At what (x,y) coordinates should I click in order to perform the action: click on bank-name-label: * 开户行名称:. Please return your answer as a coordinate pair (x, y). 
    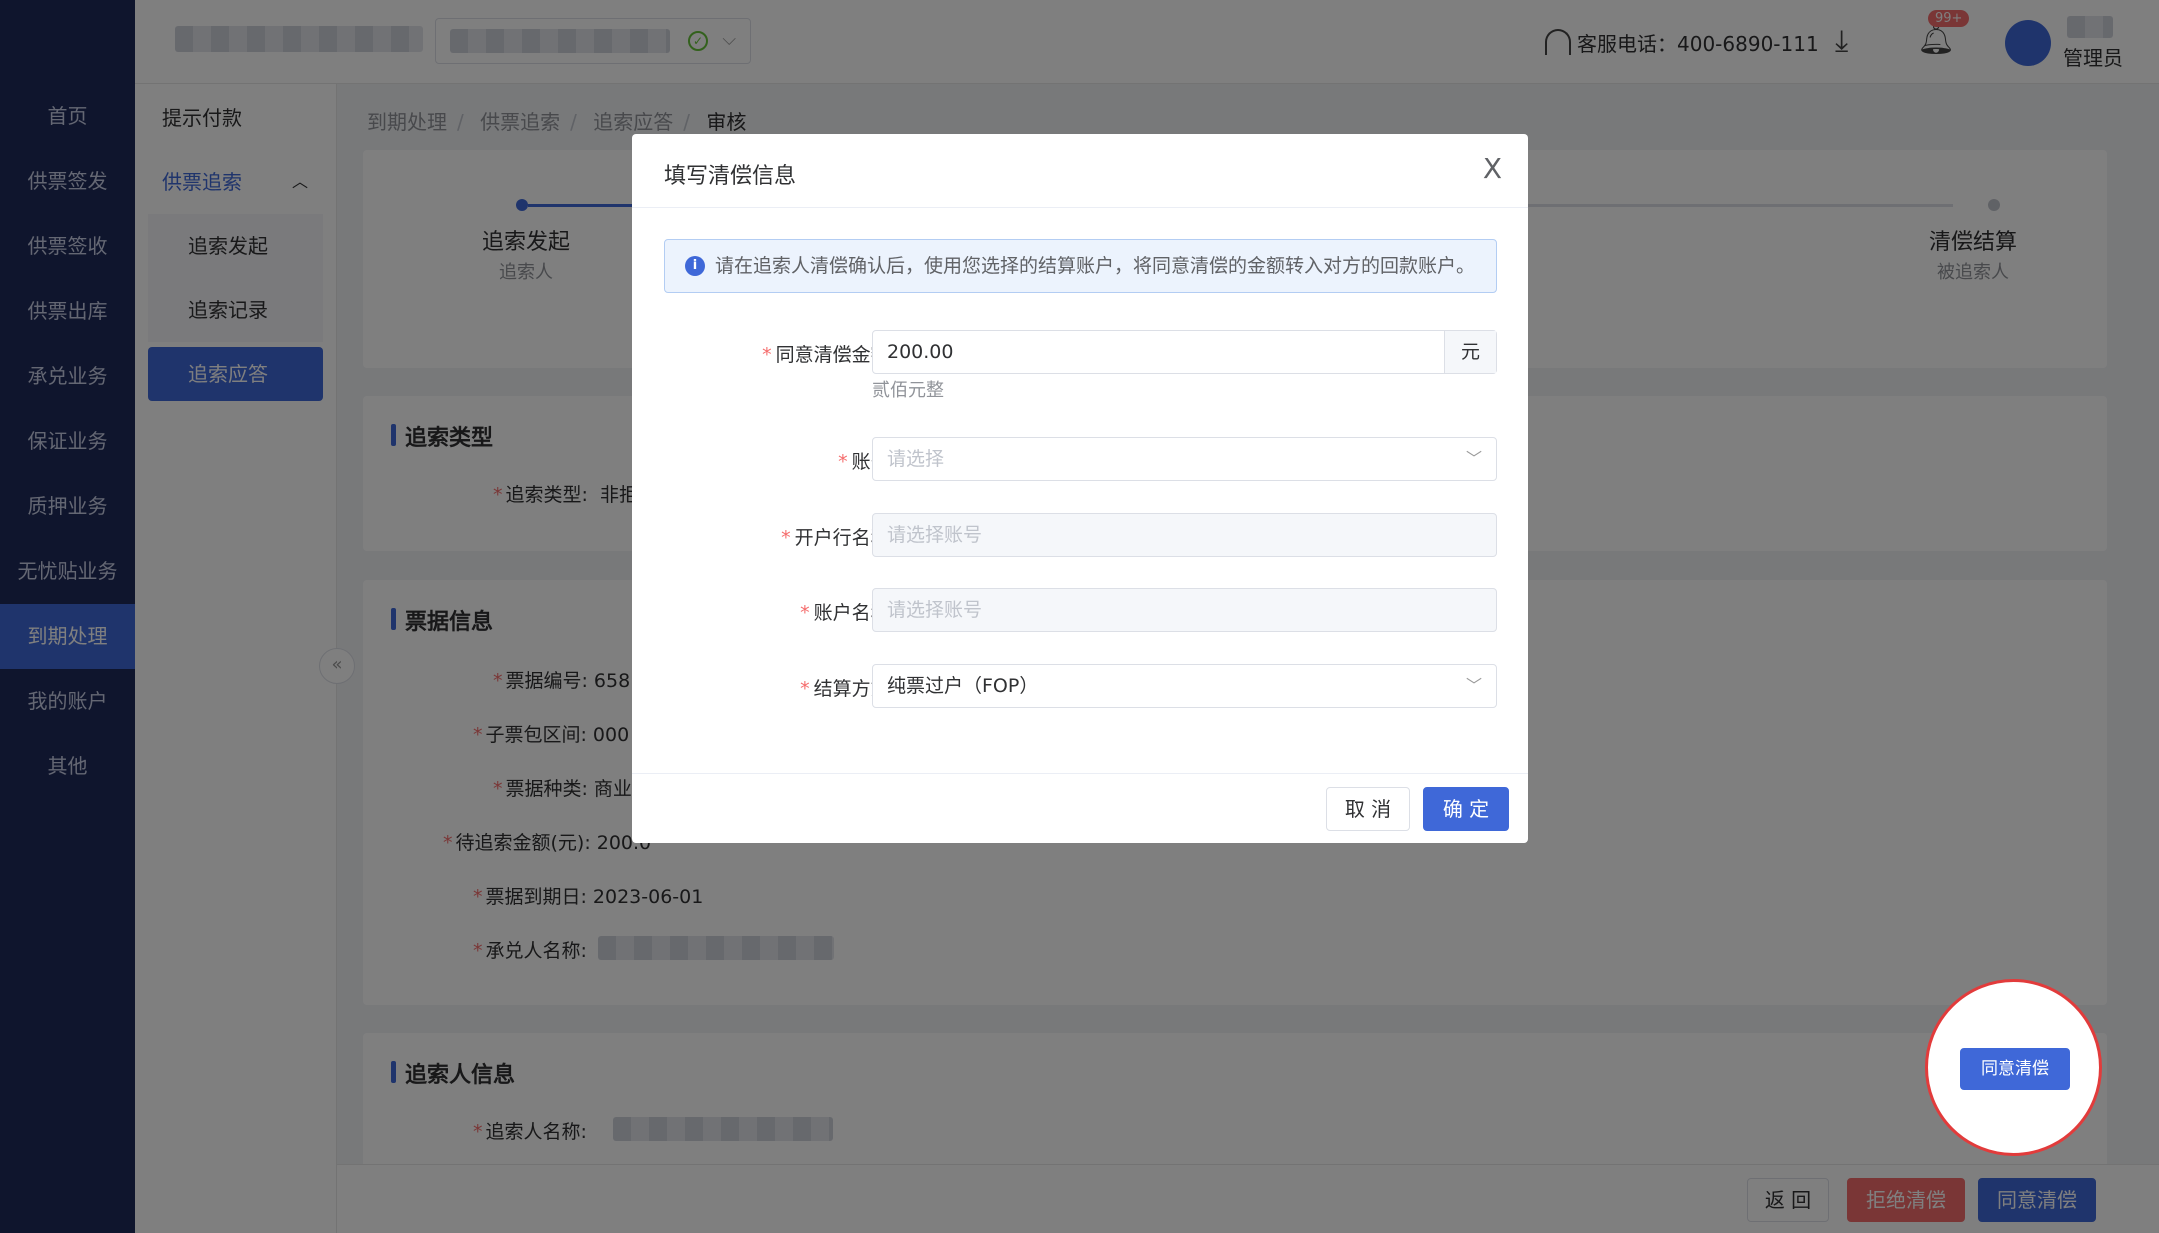
    Looking at the image, I should click on (838, 538).